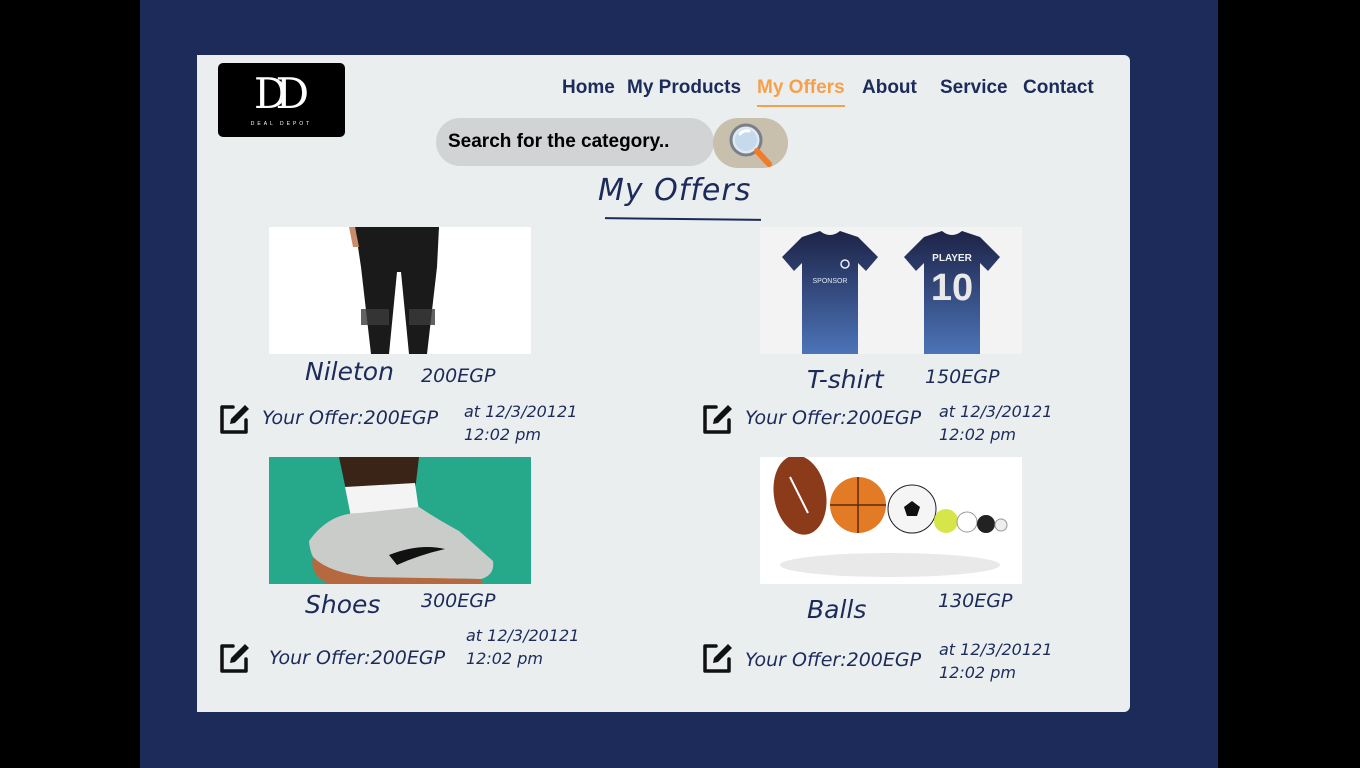  I want to click on product-name: Nileton, so click(349, 371).